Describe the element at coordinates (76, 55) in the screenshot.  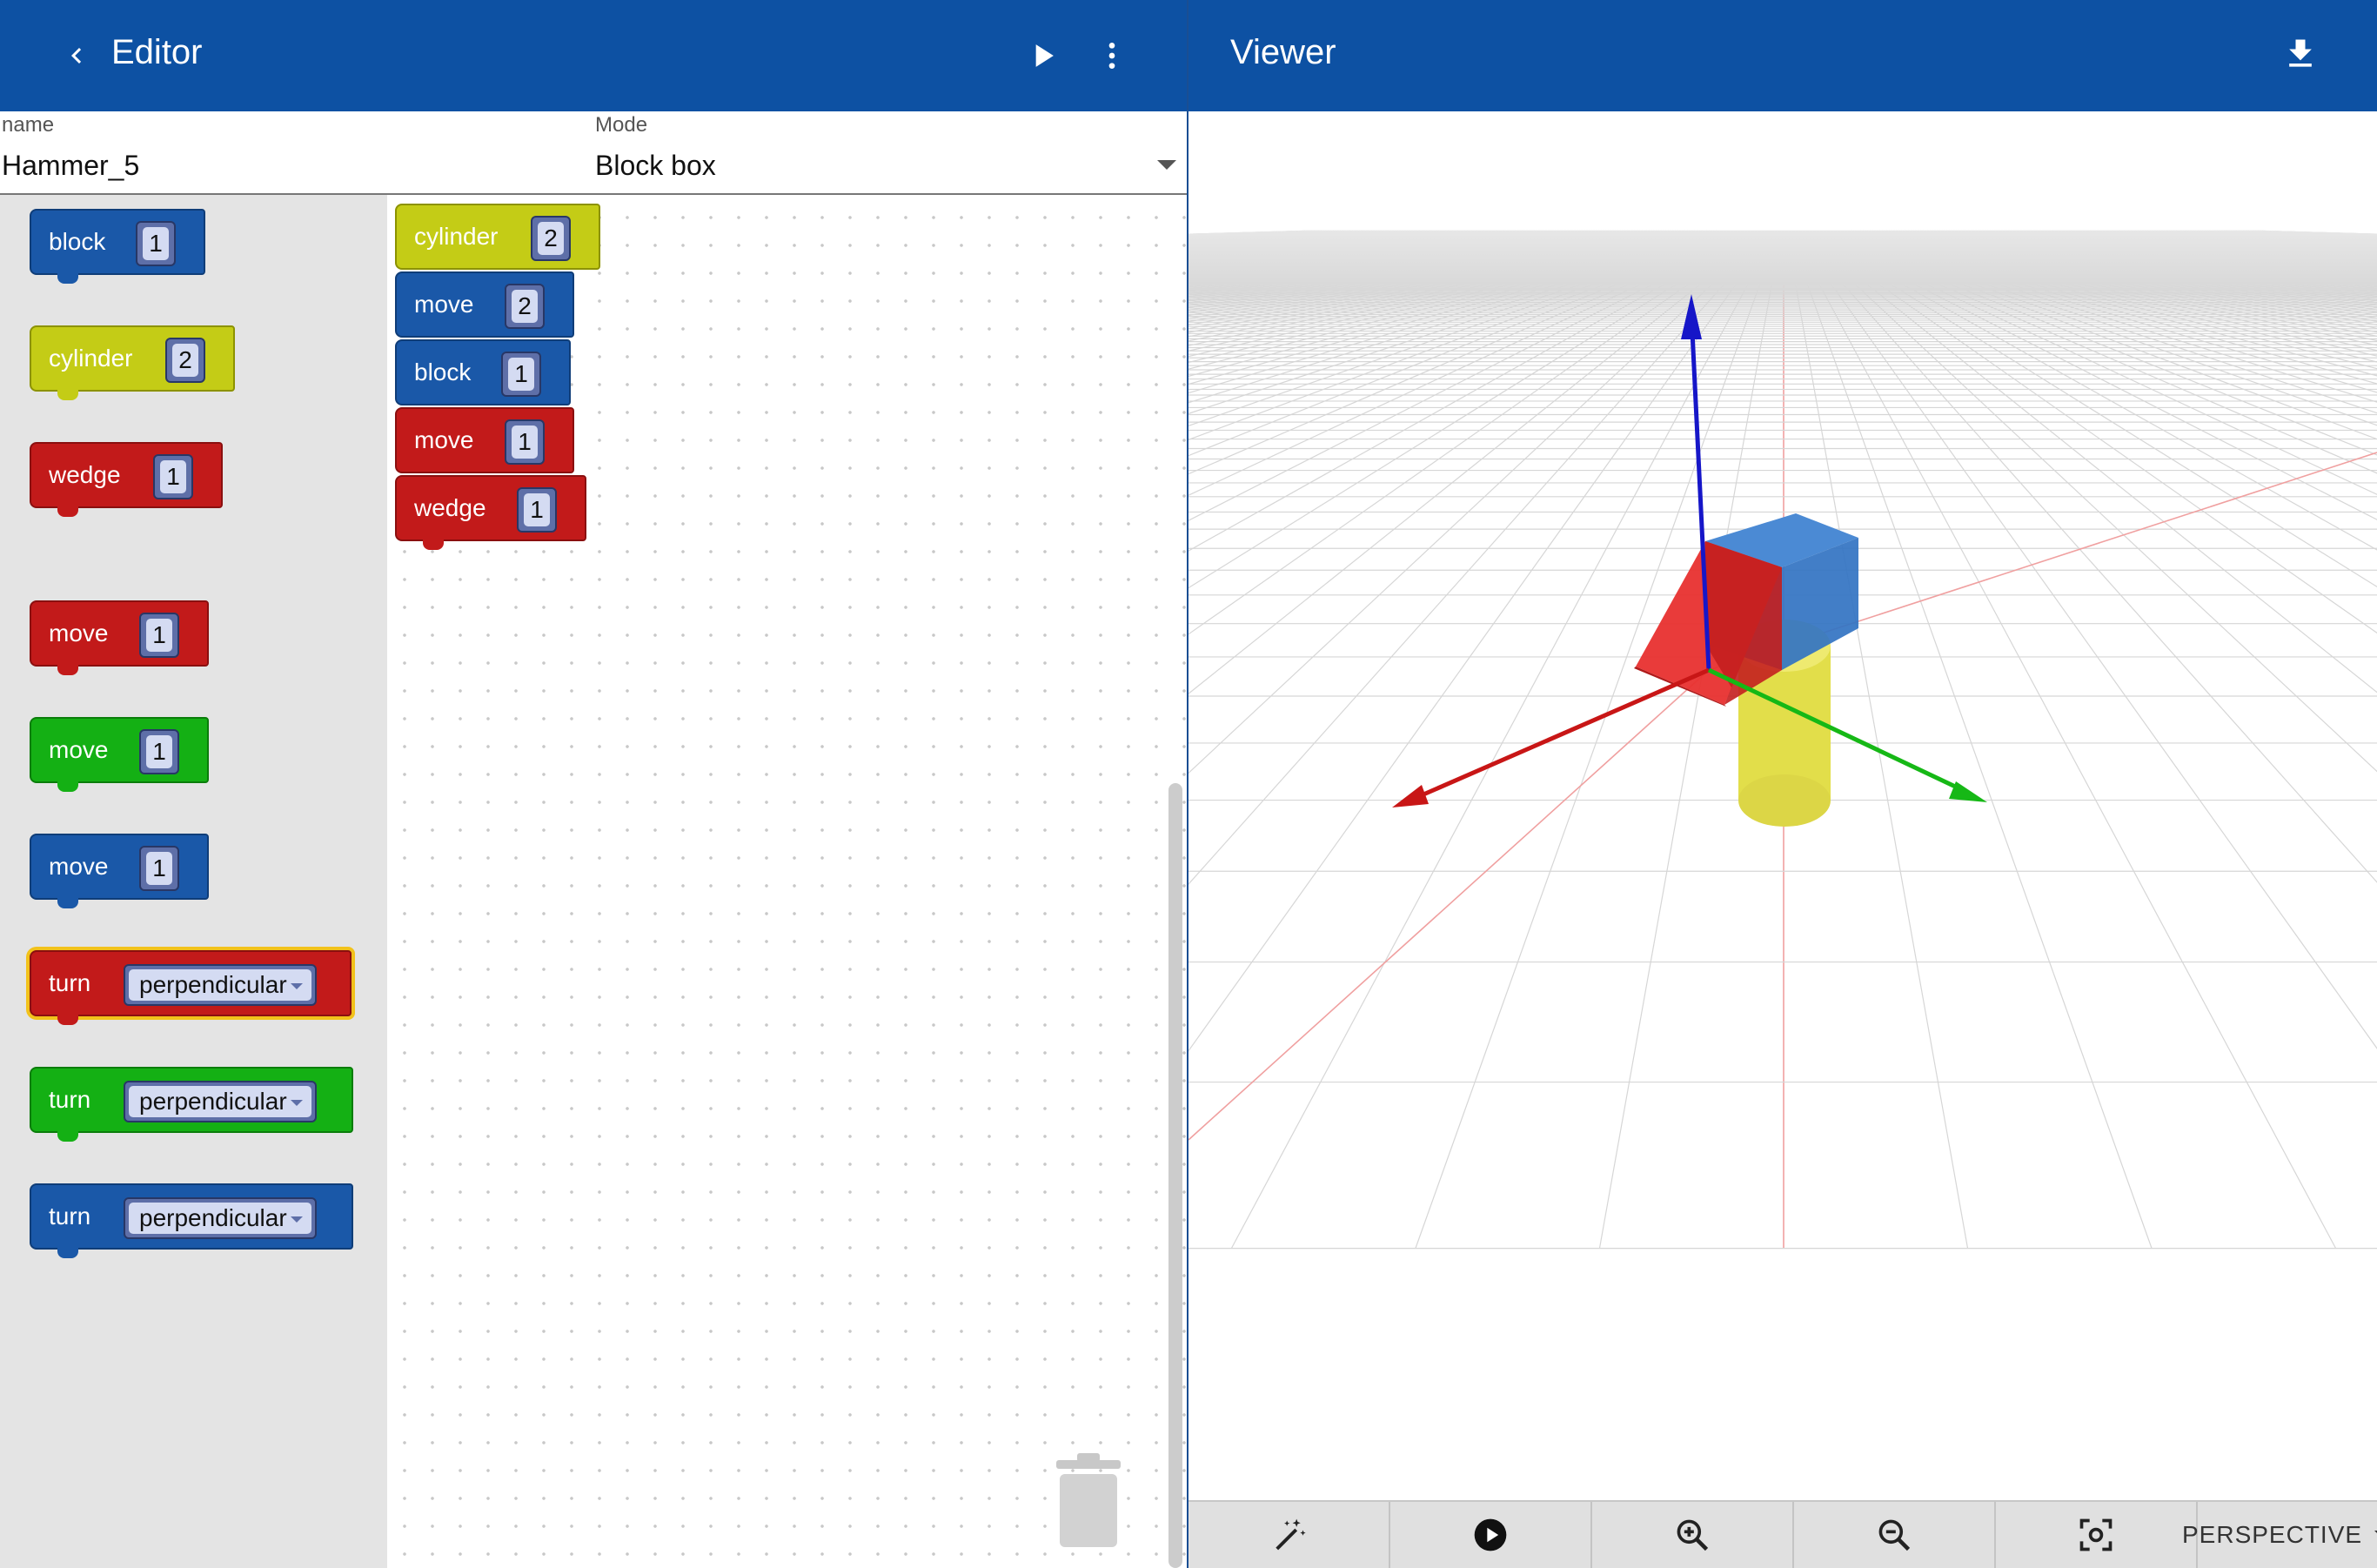
I see `chevron-left-icon` at that location.